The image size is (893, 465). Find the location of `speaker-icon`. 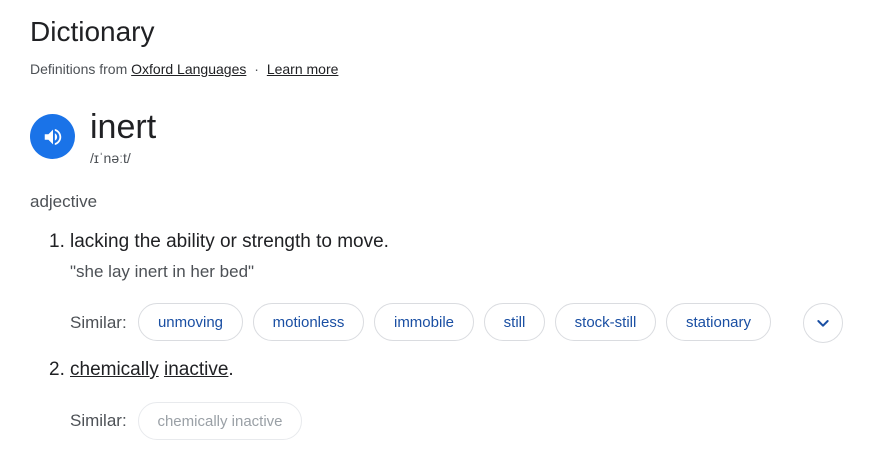

speaker-icon is located at coordinates (52, 136).